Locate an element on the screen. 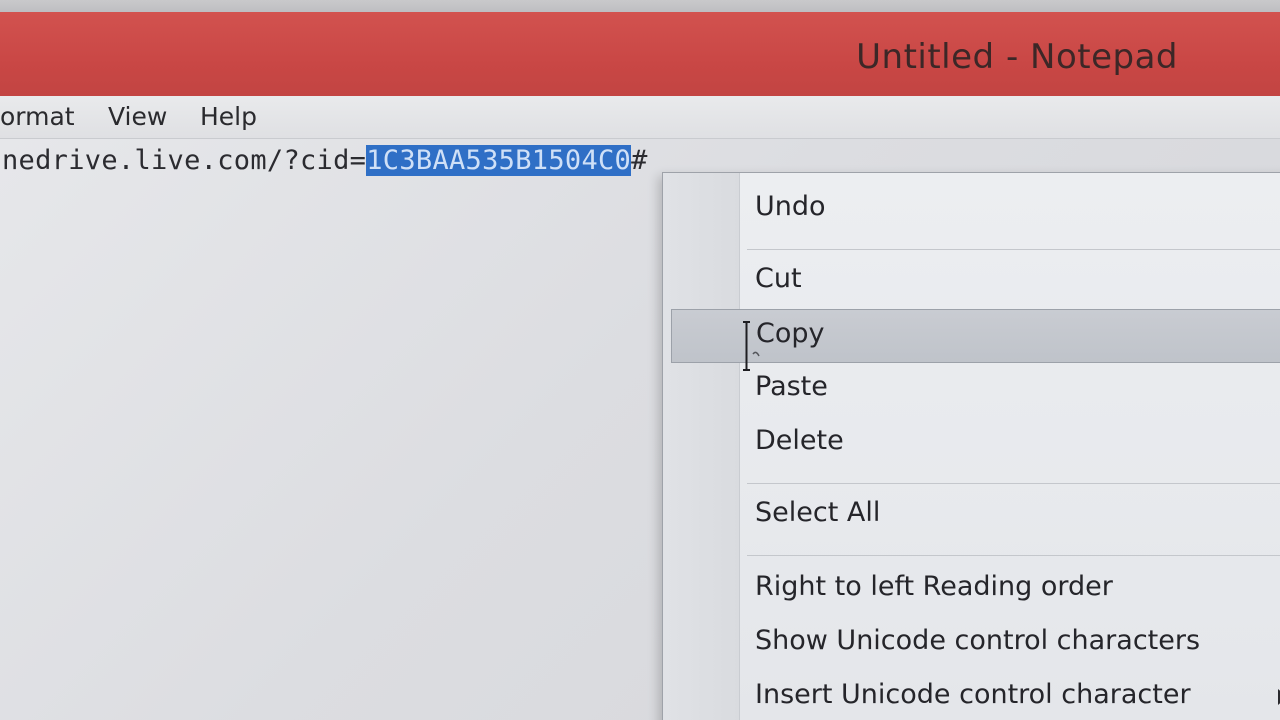 The height and width of the screenshot is (720, 1280). text-unselected: nedrive.live.com/?cid= is located at coordinates (184, 160).